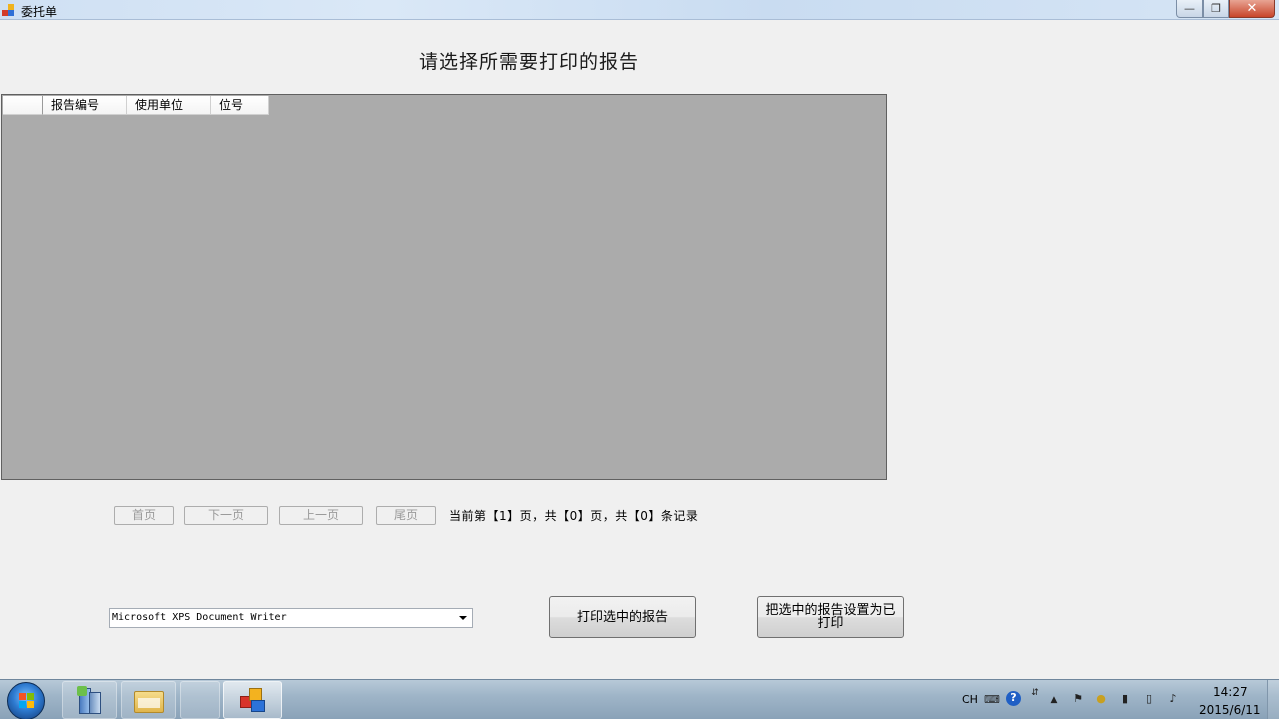  Describe the element at coordinates (23, 105) in the screenshot. I see `row-header-corner` at that location.